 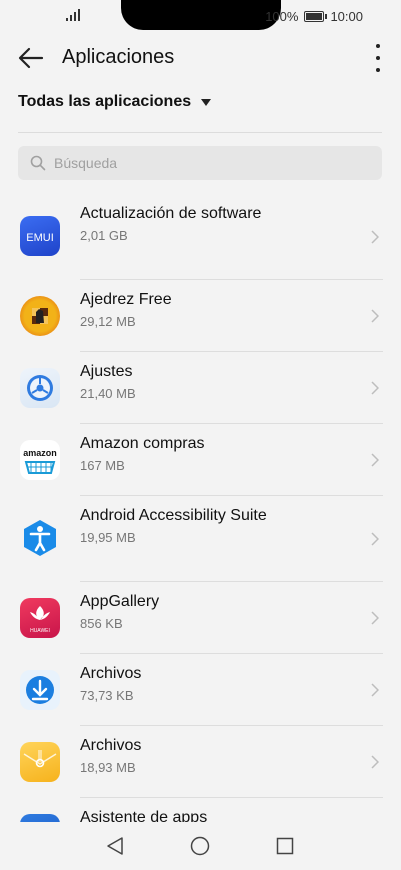 What do you see at coordinates (378, 58) in the screenshot?
I see `more-options-icon` at bounding box center [378, 58].